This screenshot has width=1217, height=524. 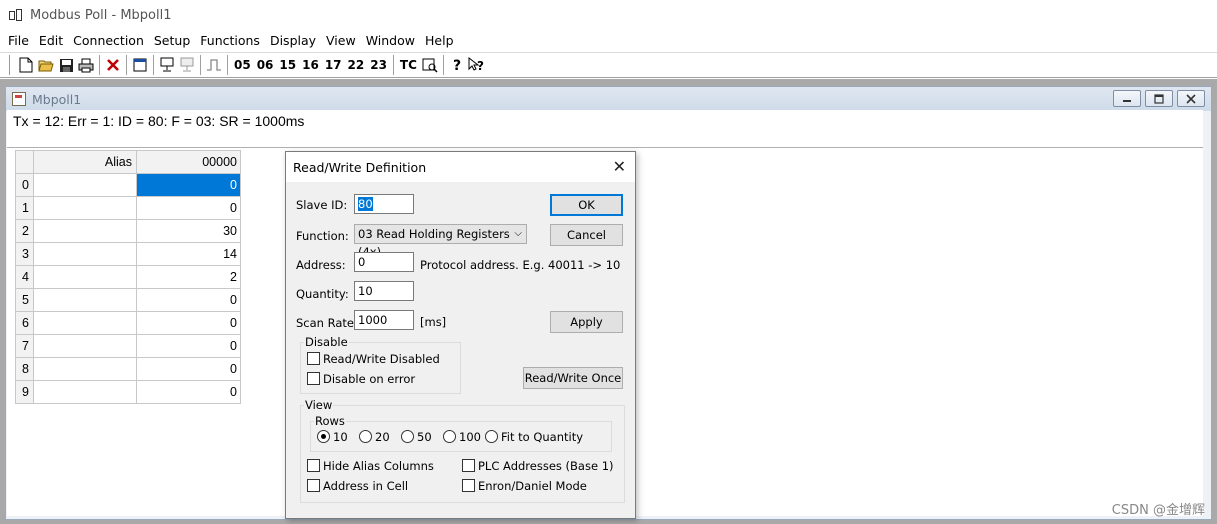 I want to click on rows-20-radio, so click(x=365, y=436).